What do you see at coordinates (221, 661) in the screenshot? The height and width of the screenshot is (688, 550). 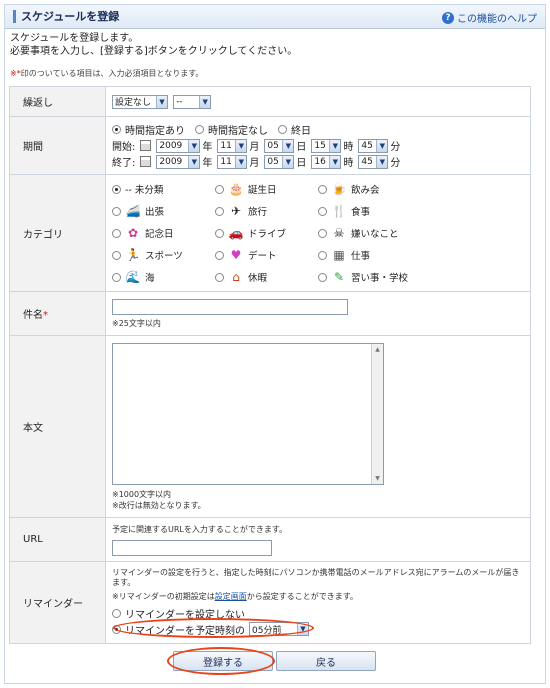 I see `submit-highlight-oval` at bounding box center [221, 661].